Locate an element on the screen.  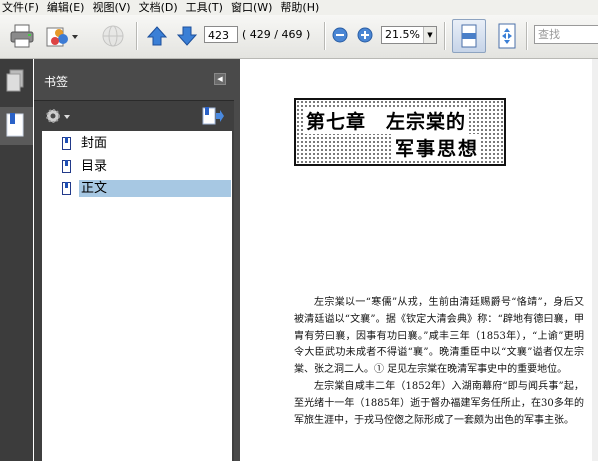
zoom-out-icon is located at coordinates (340, 35).